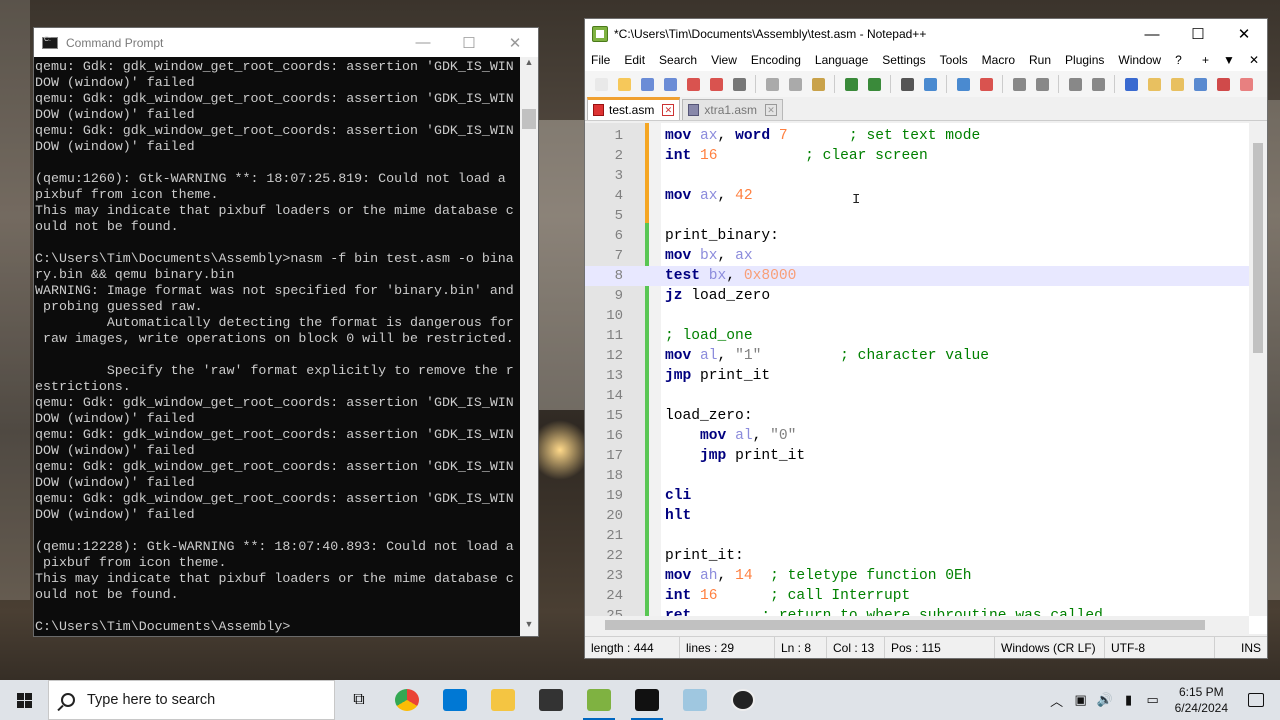 The image size is (1280, 720). I want to click on code-line: 21, so click(917, 536).